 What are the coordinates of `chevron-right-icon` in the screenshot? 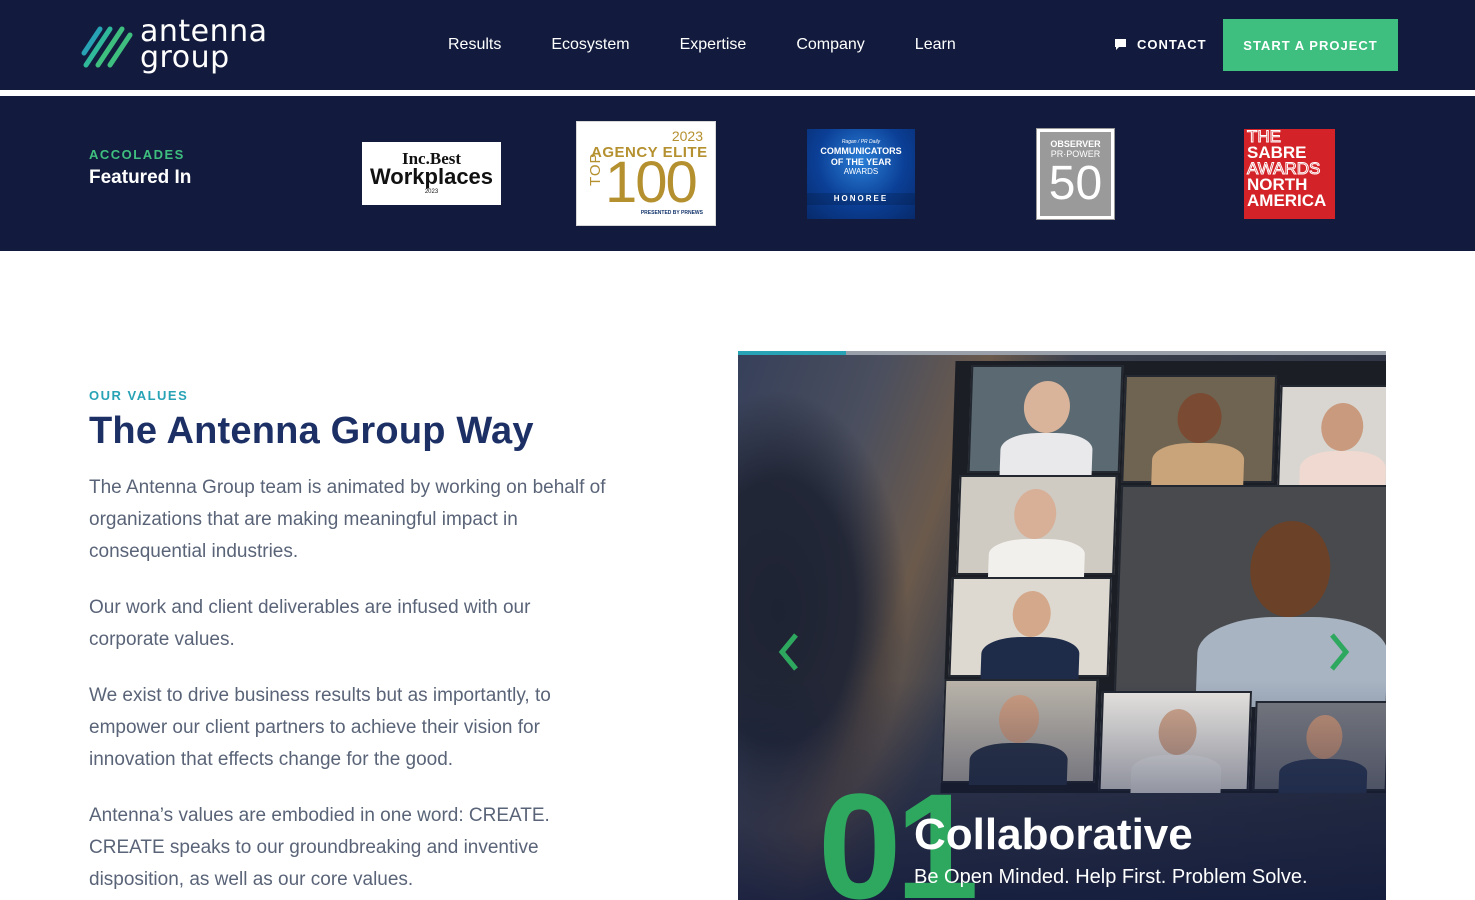 It's located at (1340, 652).